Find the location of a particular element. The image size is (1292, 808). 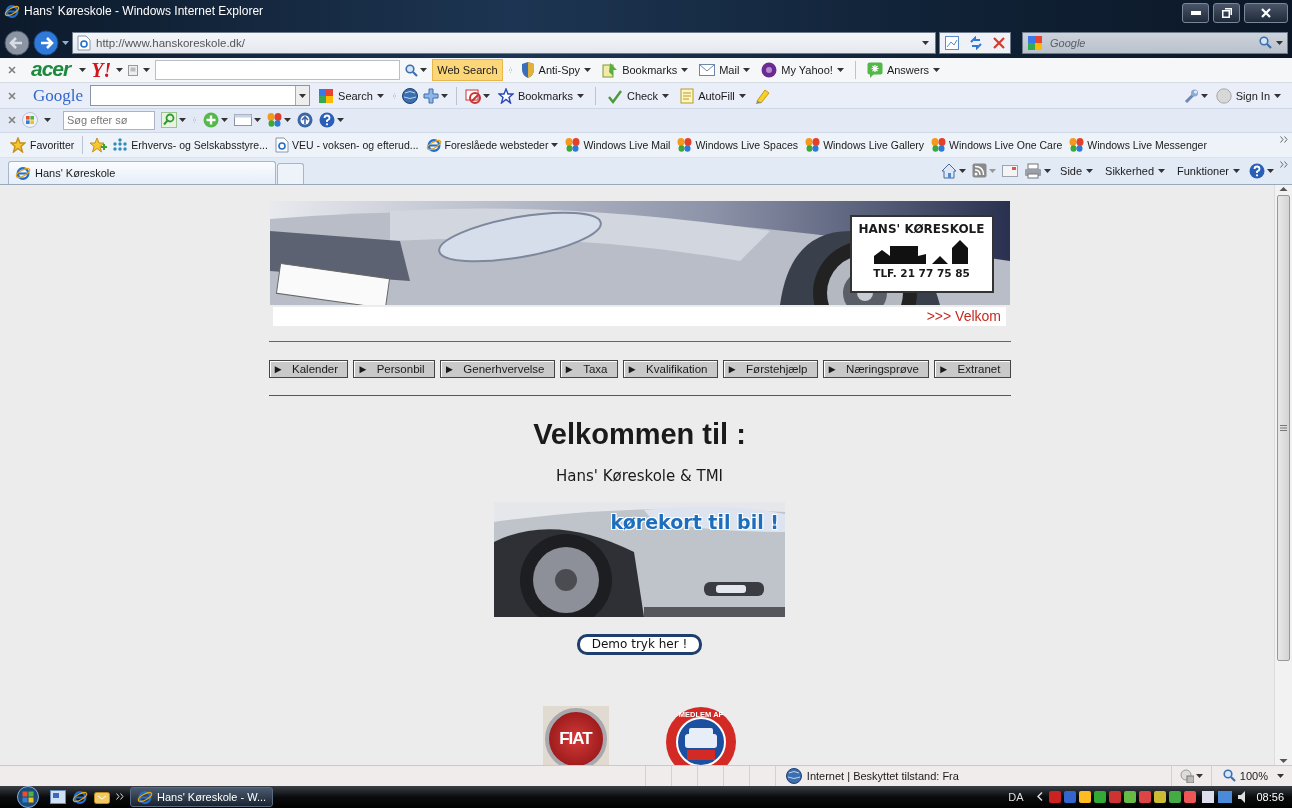

toolbar-button: Check is located at coordinates (638, 95).